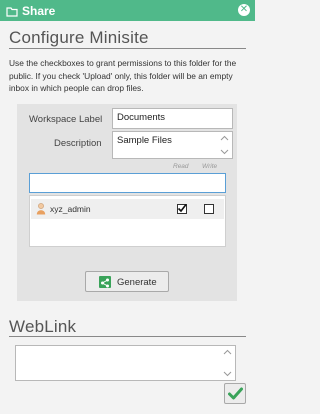 The height and width of the screenshot is (414, 320). Describe the element at coordinates (227, 365) in the screenshot. I see `weblink-scrollbar` at that location.